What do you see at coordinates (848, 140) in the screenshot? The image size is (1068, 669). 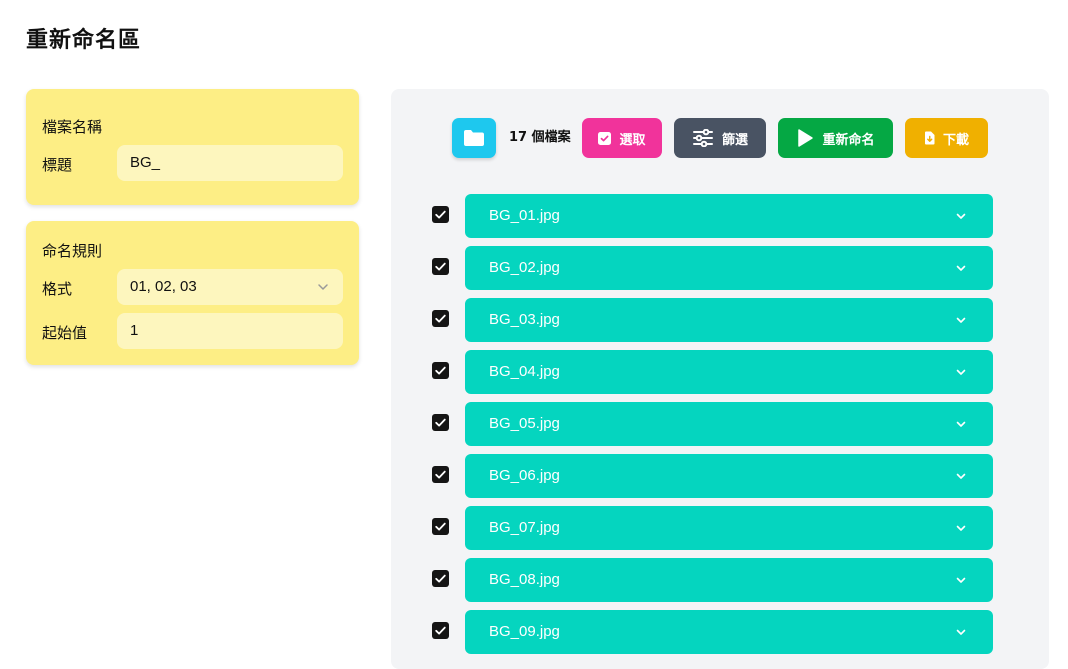 I see `rename-button-label: 重新命名` at bounding box center [848, 140].